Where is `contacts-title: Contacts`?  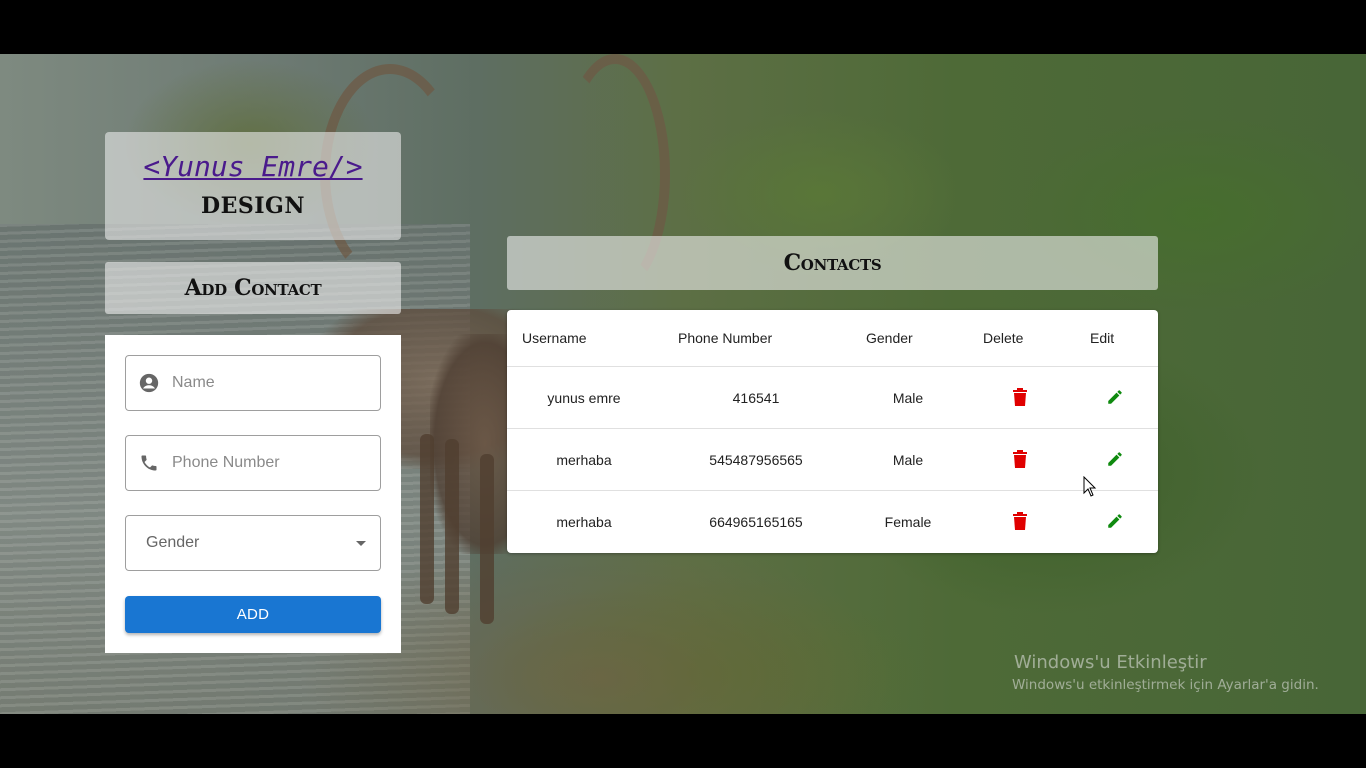
contacts-title: Contacts is located at coordinates (832, 263).